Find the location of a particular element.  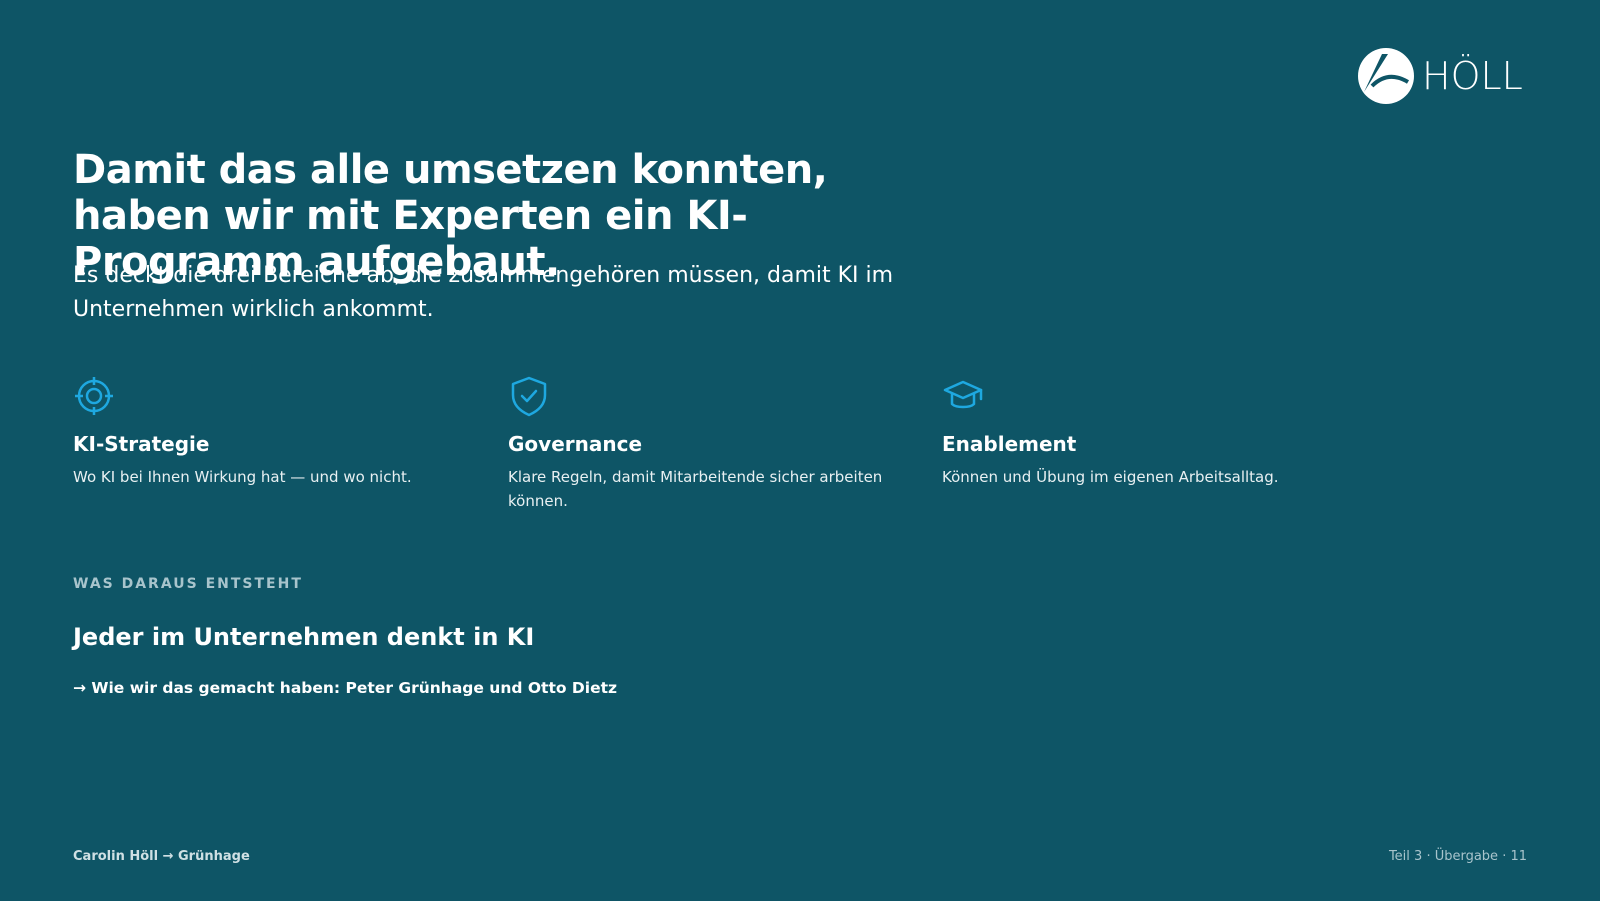

pillar-title: Governance is located at coordinates (575, 444).